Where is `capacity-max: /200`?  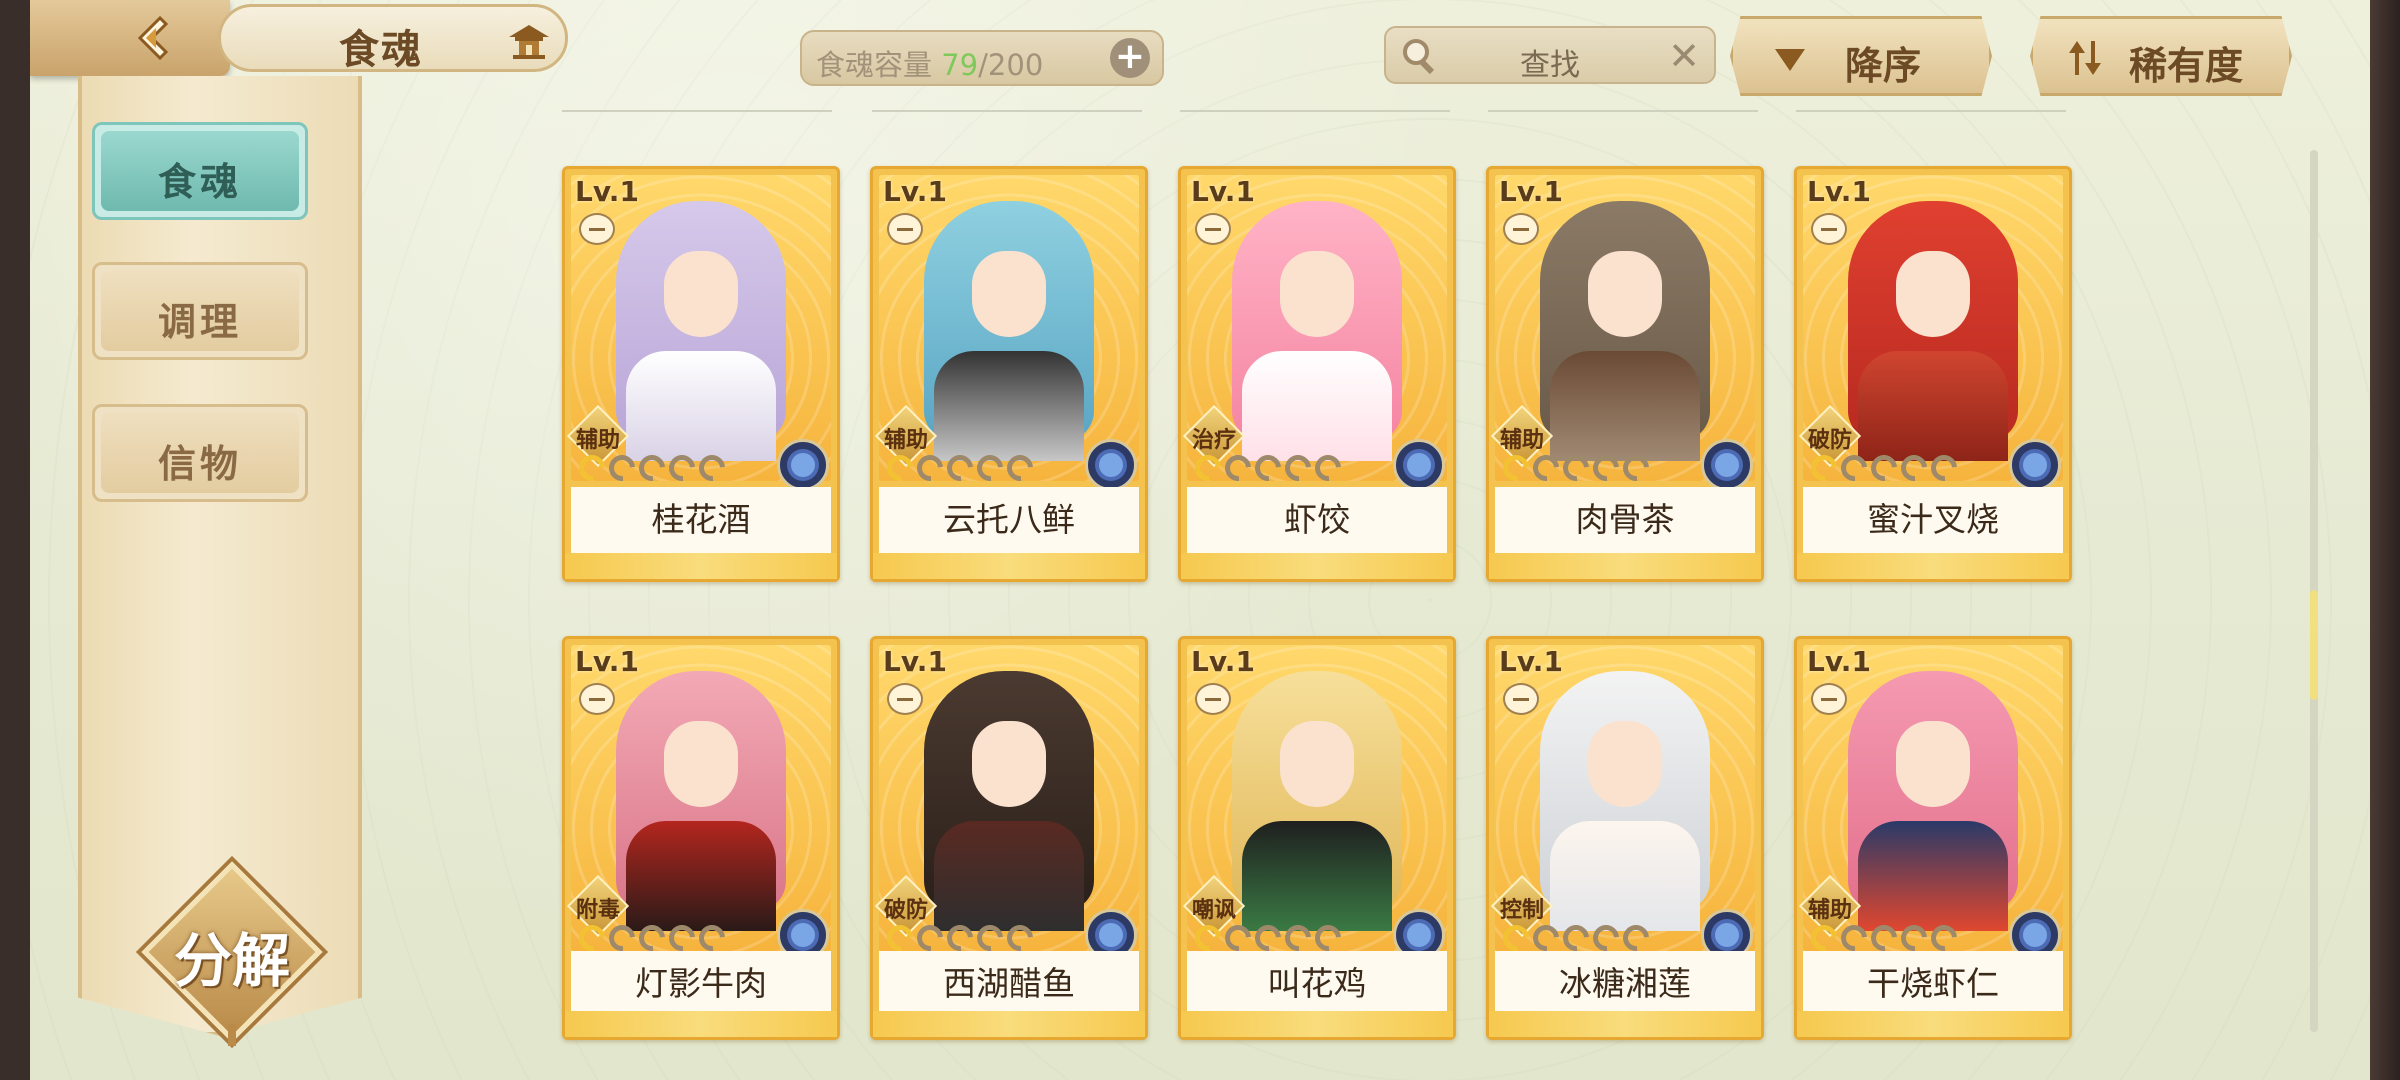
capacity-max: /200 is located at coordinates (1011, 65).